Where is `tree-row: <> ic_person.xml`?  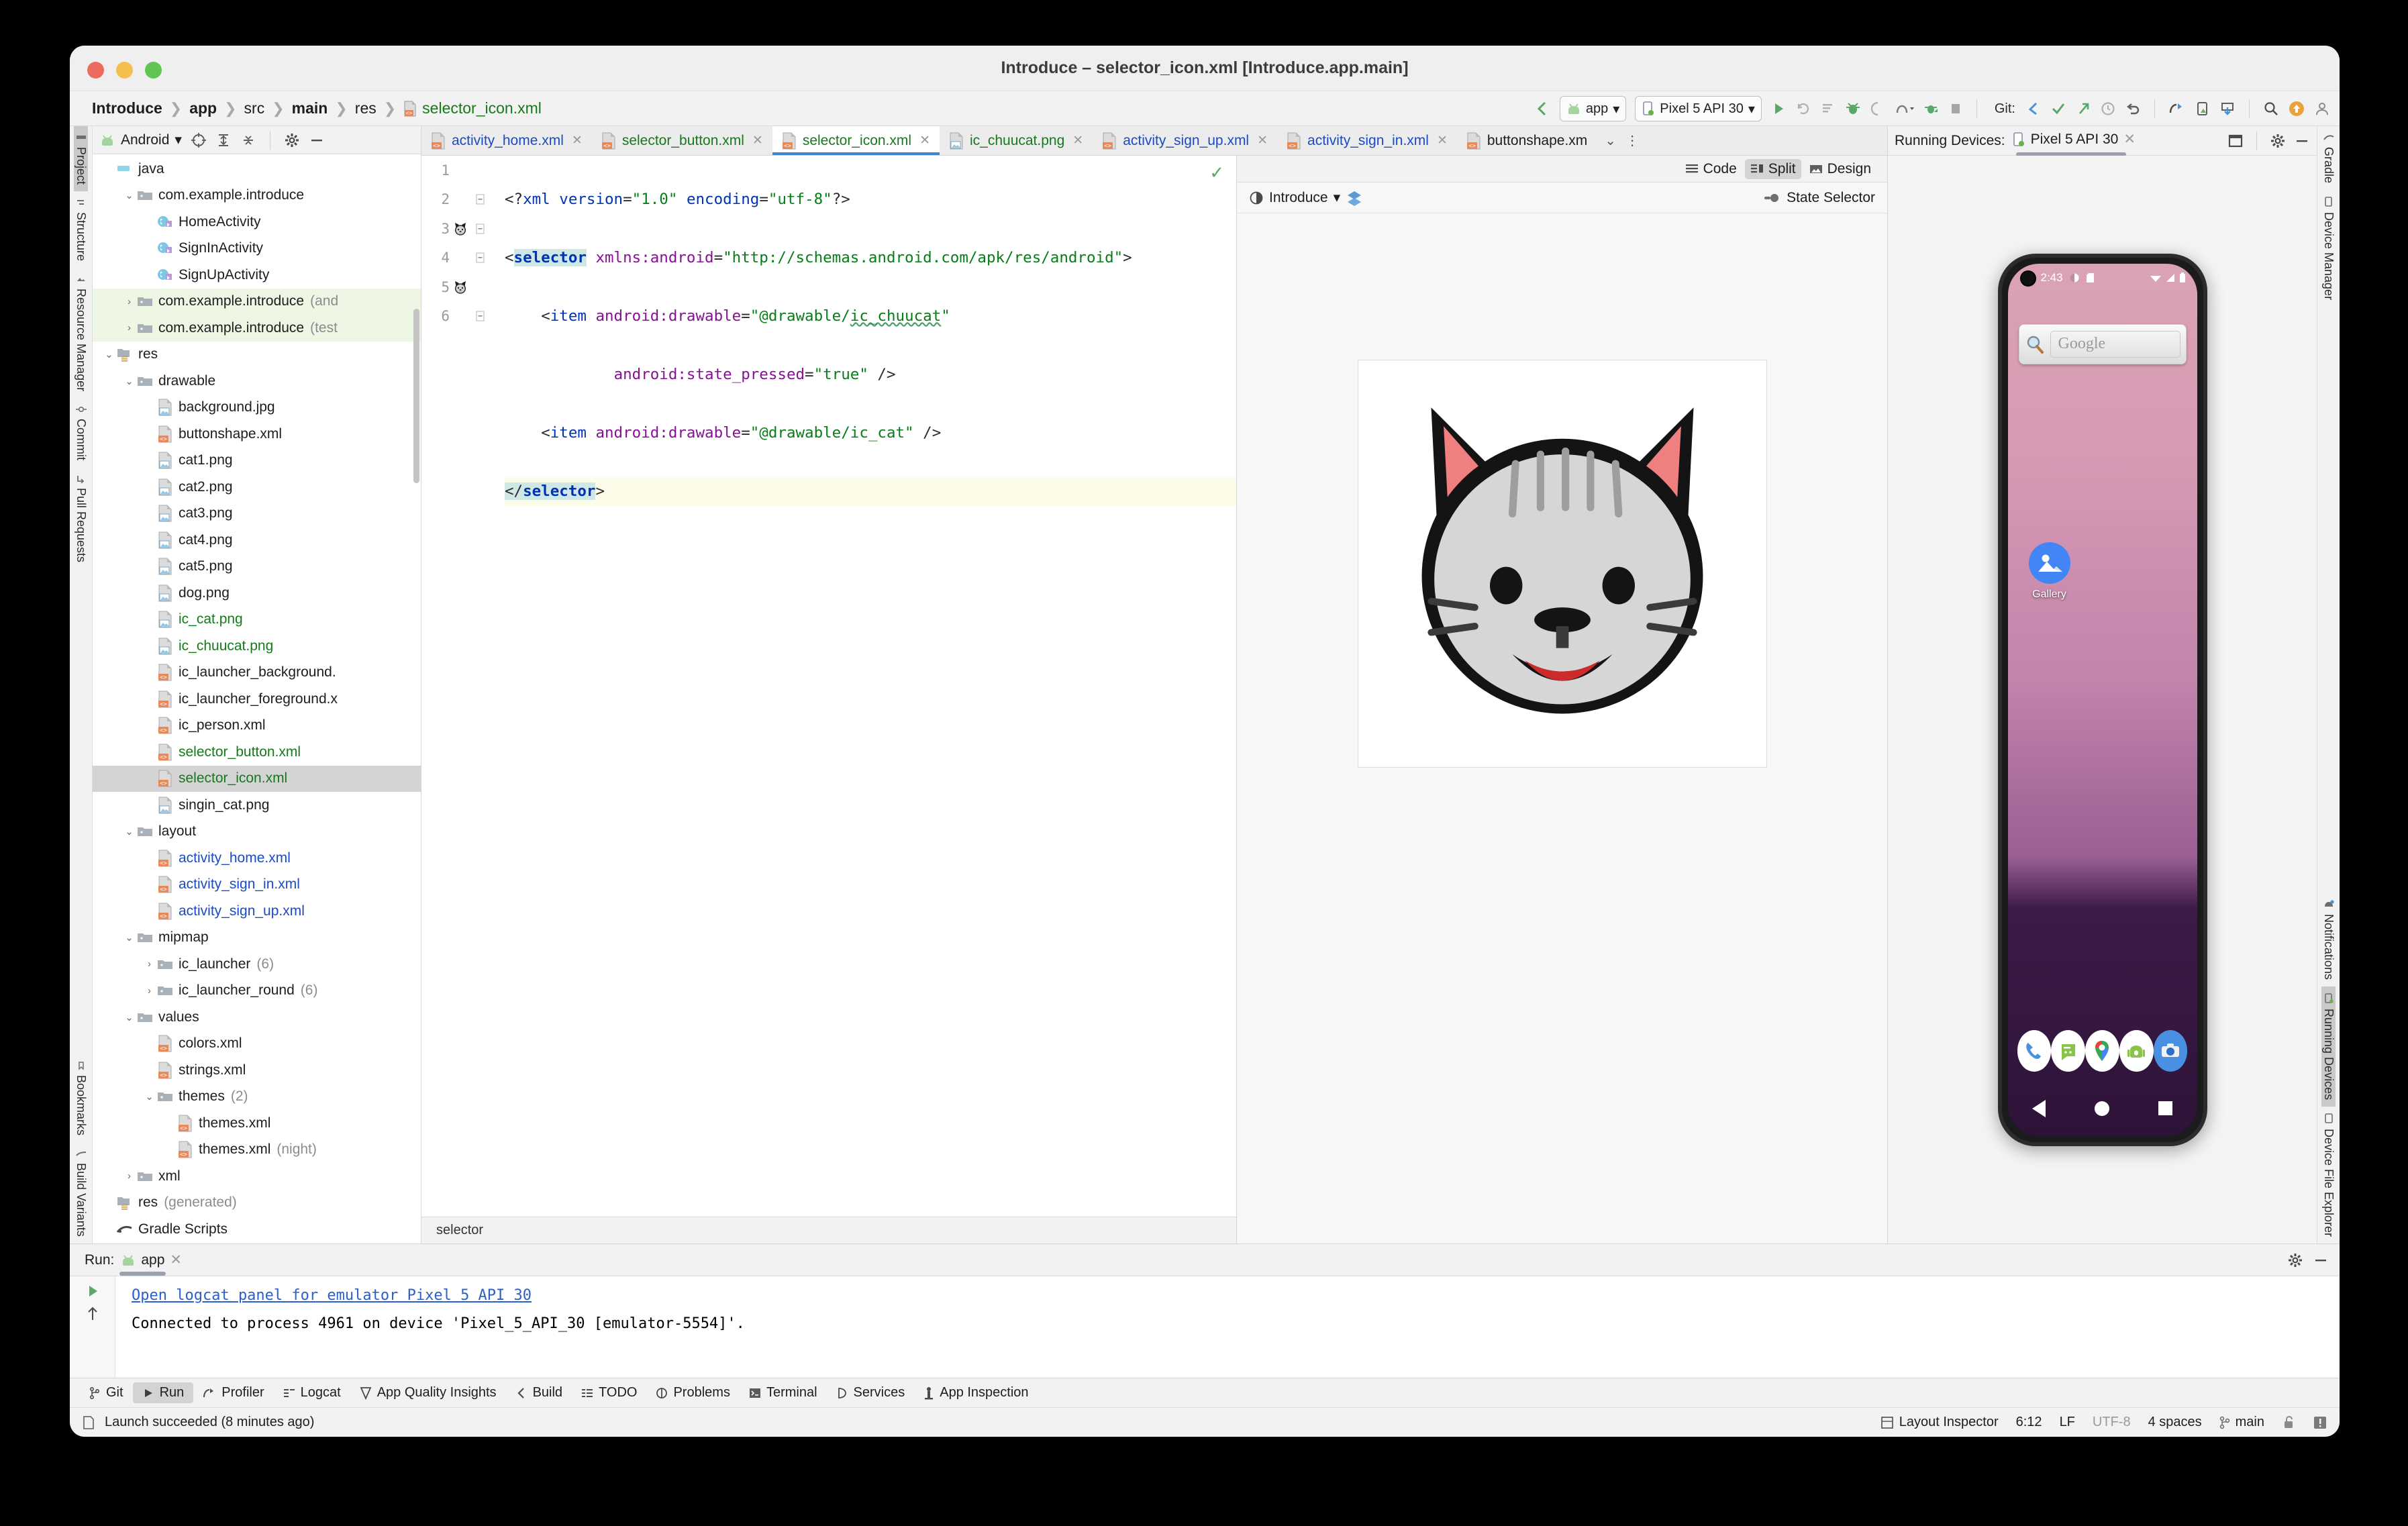
tree-row: <> ic_person.xml is located at coordinates (257, 726).